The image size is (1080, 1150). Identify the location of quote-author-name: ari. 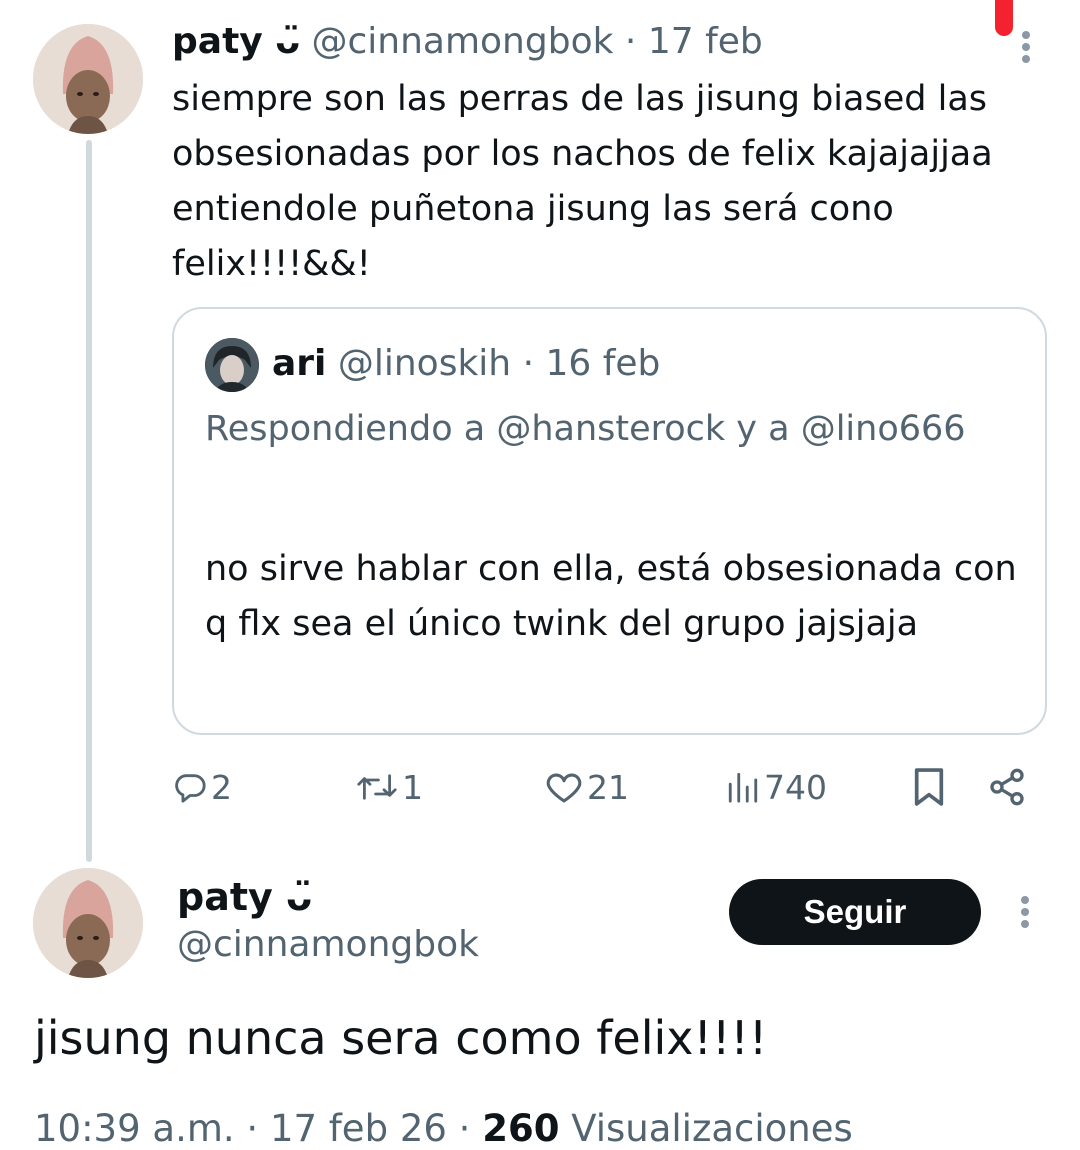
(299, 363).